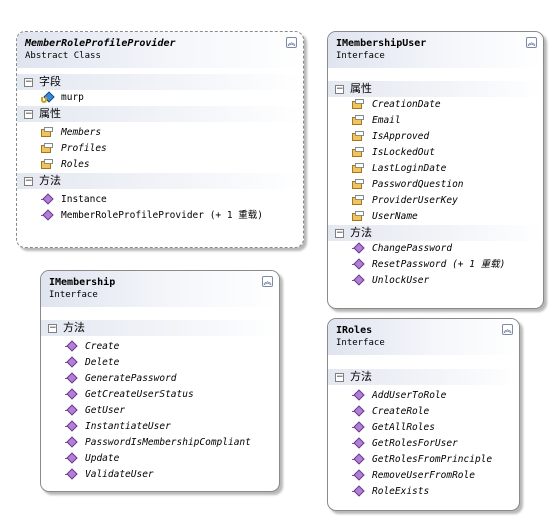 This screenshot has width=557, height=526. I want to click on member-row: Email, so click(435, 121).